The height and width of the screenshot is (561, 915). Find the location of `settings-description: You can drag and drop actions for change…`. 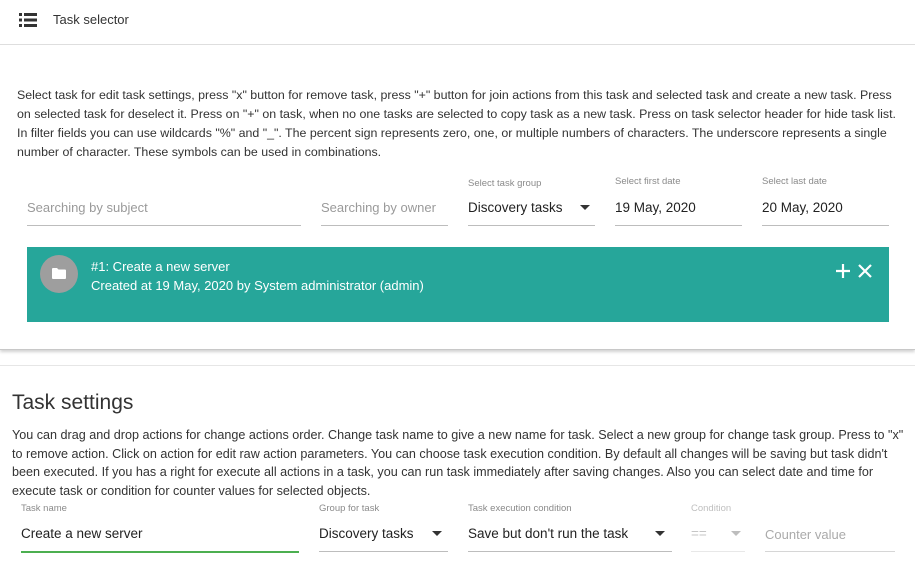

settings-description: You can drag and drop actions for change… is located at coordinates (458, 463).